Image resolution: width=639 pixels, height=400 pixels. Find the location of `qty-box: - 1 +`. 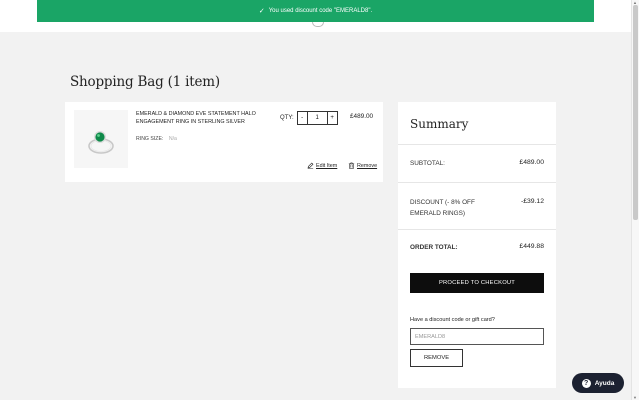

qty-box: - 1 + is located at coordinates (317, 118).